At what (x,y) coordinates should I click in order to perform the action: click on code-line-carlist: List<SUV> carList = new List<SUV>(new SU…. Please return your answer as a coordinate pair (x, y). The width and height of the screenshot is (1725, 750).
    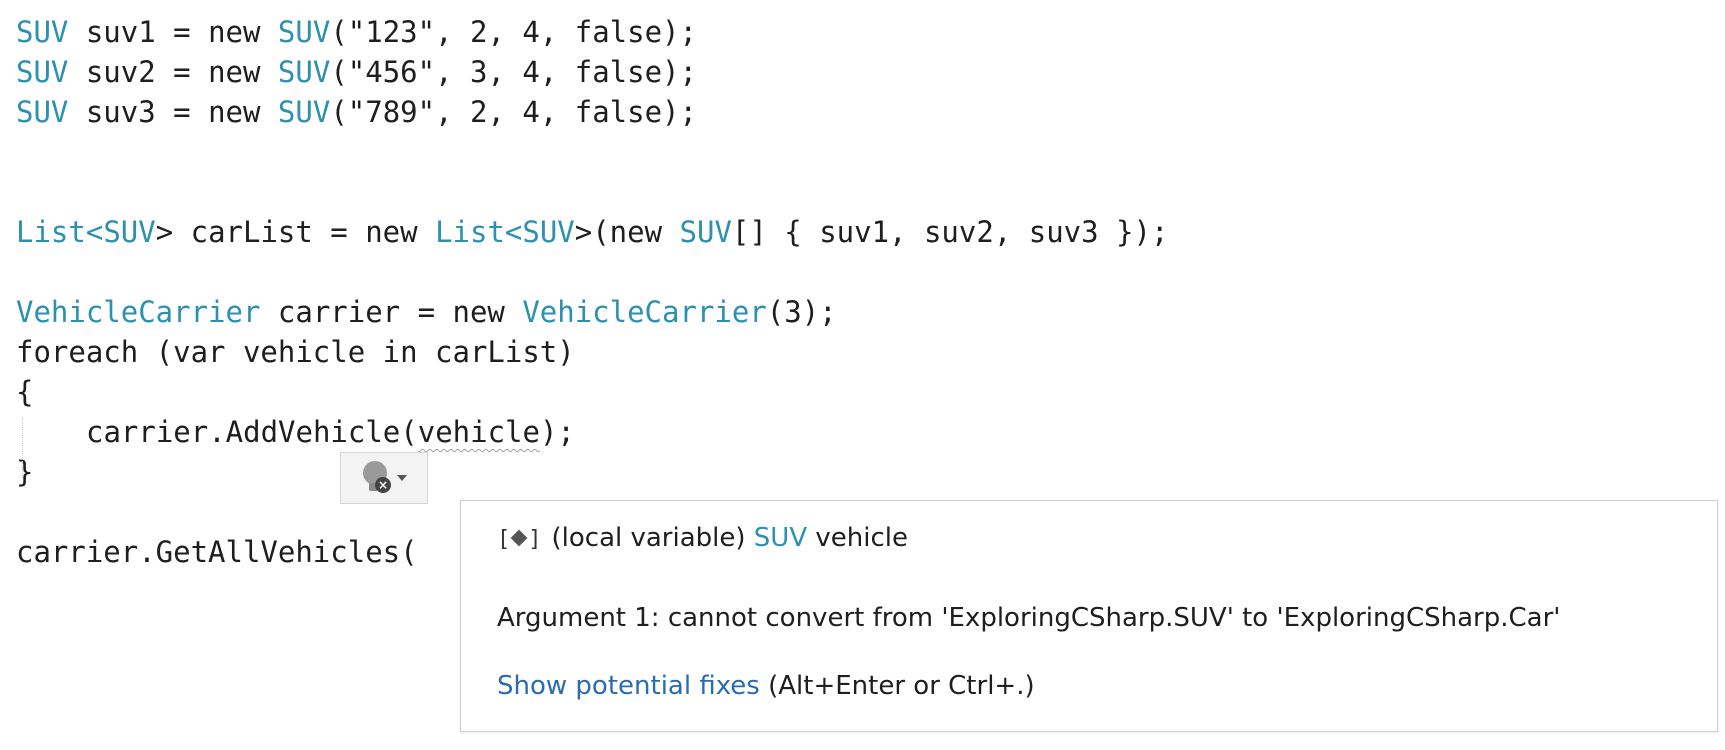
    Looking at the image, I should click on (592, 232).